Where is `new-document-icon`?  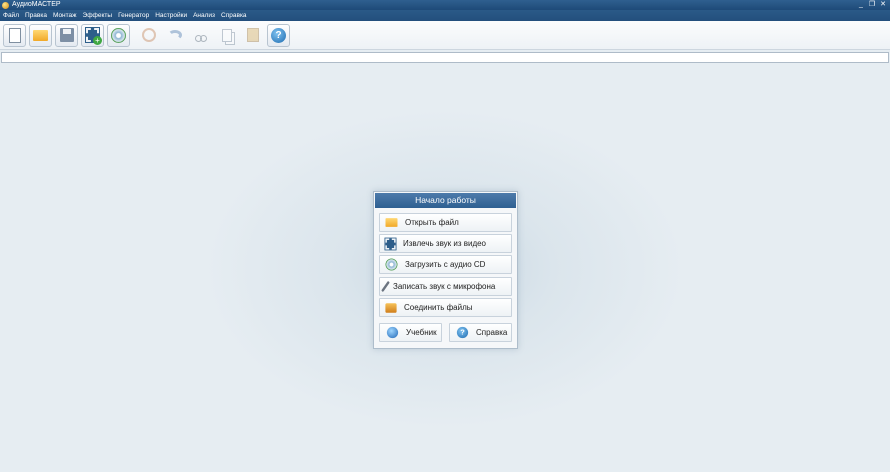 new-document-icon is located at coordinates (14, 35).